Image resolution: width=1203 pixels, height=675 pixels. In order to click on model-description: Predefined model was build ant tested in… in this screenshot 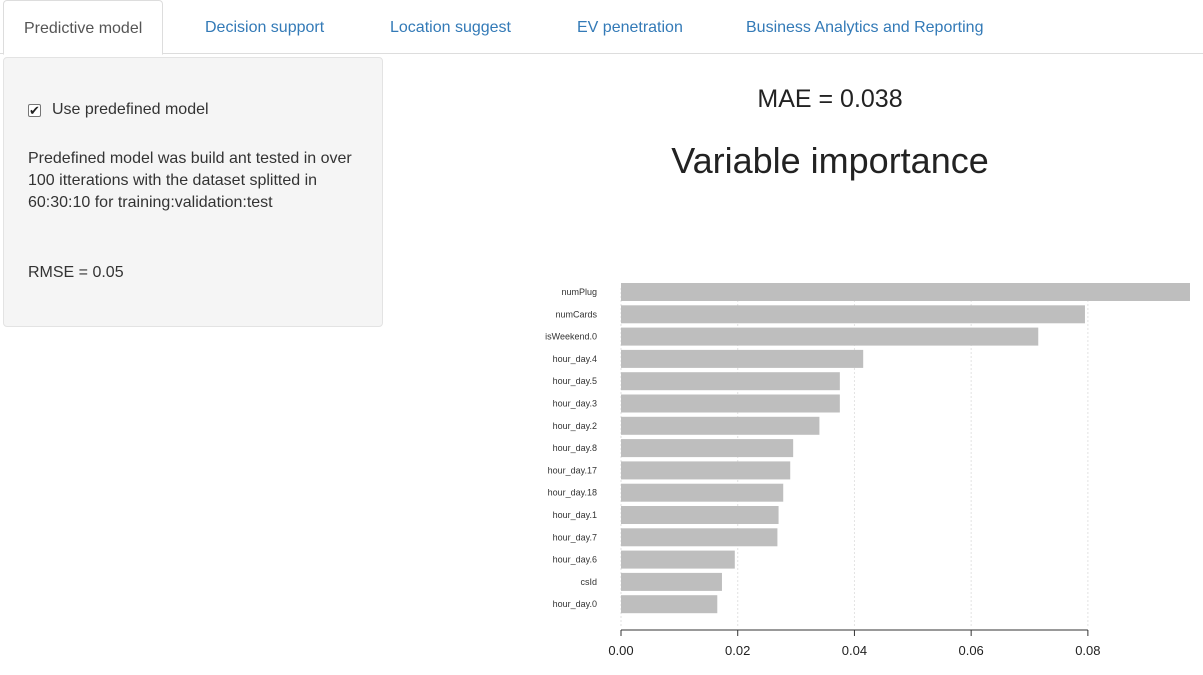, I will do `click(190, 180)`.